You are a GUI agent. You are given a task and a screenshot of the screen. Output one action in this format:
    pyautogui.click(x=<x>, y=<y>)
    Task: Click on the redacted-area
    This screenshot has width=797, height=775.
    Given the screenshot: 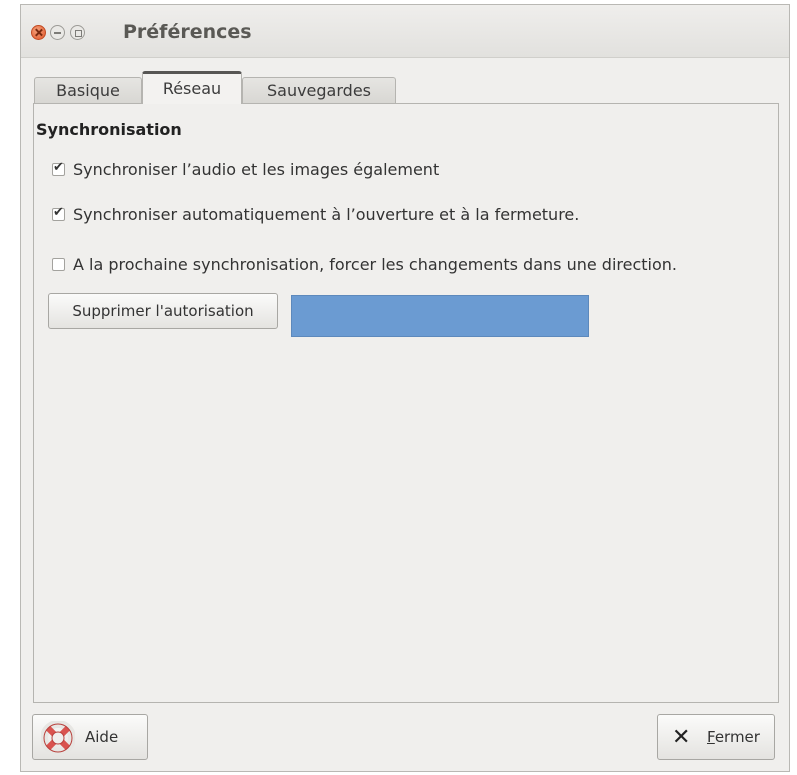 What is the action you would take?
    pyautogui.click(x=440, y=316)
    